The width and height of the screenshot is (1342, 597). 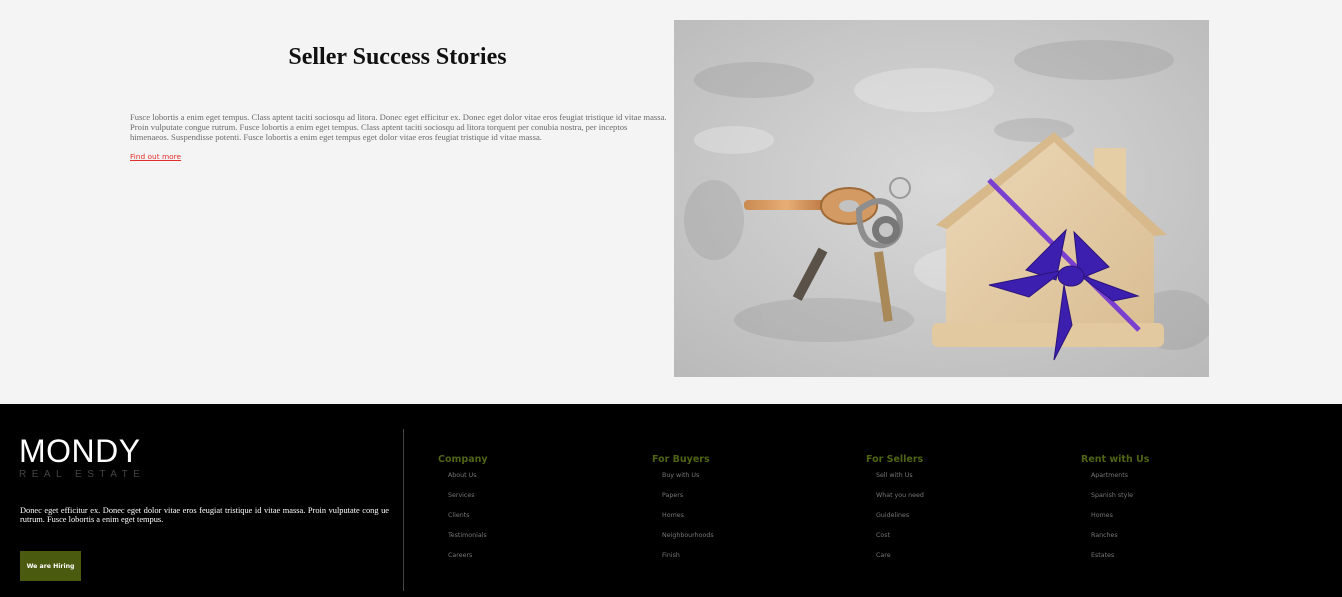 I want to click on footer-link: Cost, so click(x=900, y=541).